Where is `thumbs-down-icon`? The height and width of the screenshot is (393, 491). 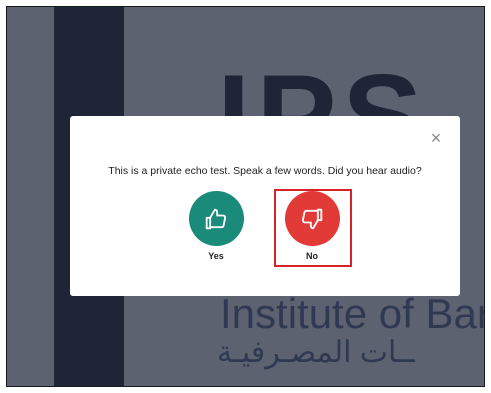
thumbs-down-icon is located at coordinates (312, 218).